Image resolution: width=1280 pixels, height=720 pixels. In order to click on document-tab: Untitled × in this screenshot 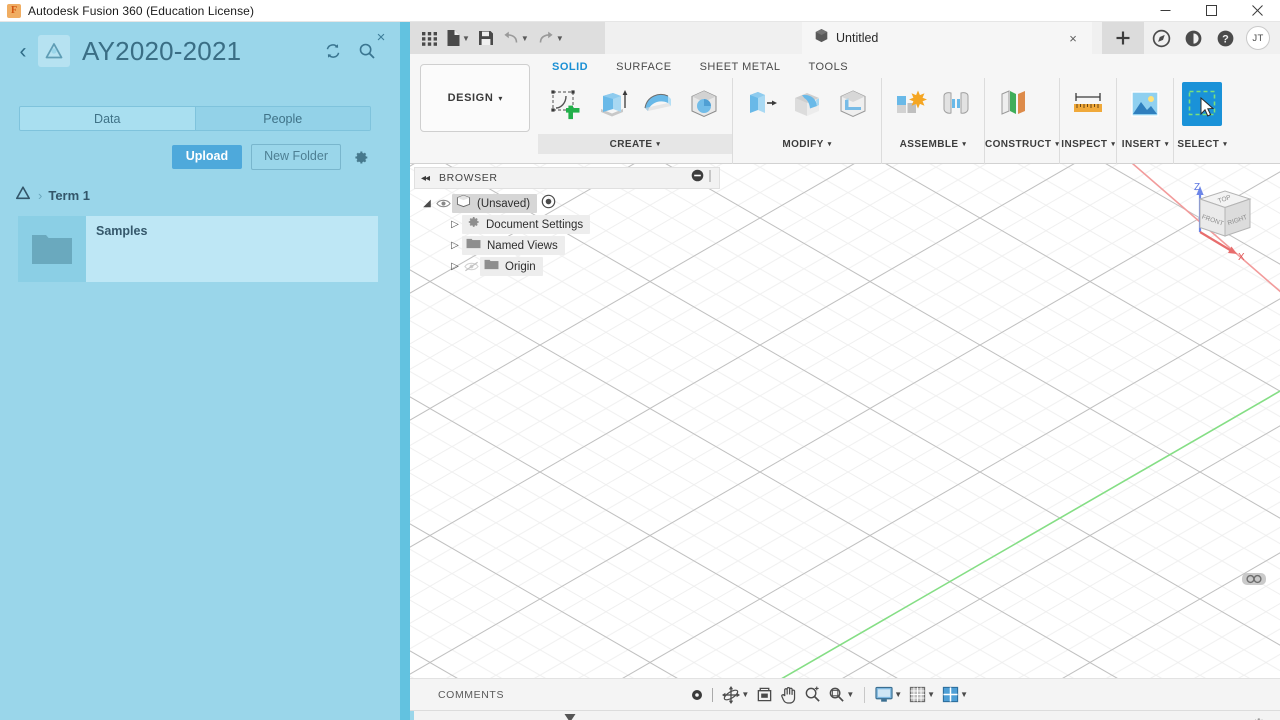, I will do `click(947, 38)`.